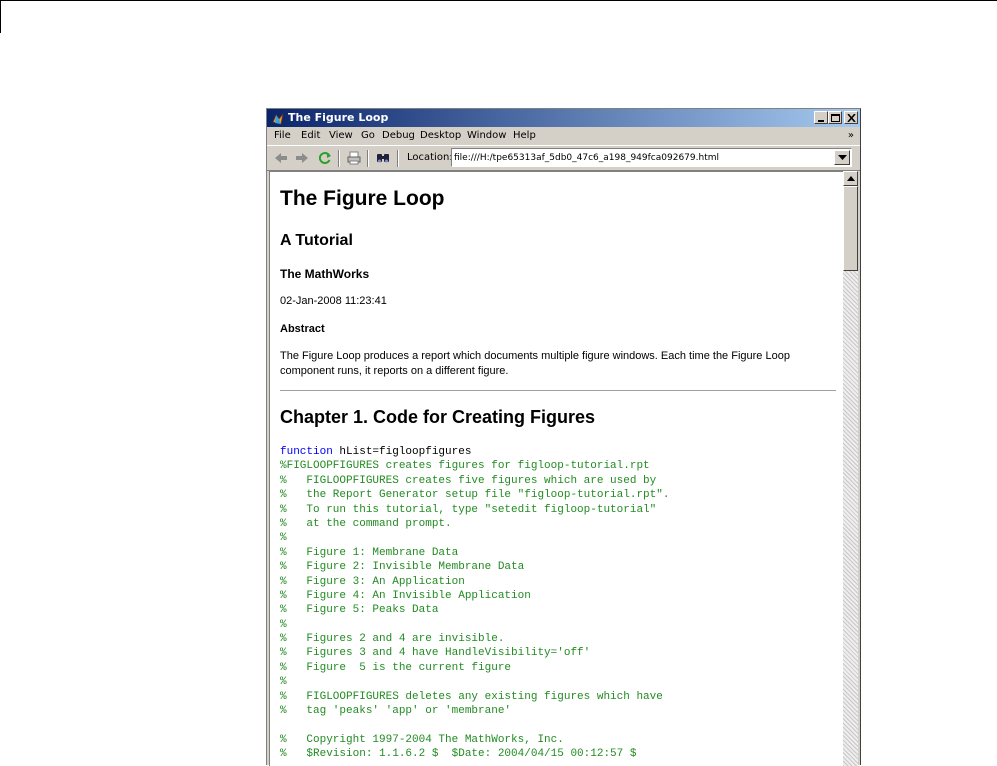 This screenshot has height=766, width=997. What do you see at coordinates (362, 198) in the screenshot?
I see `document-title: The Figure Loop` at bounding box center [362, 198].